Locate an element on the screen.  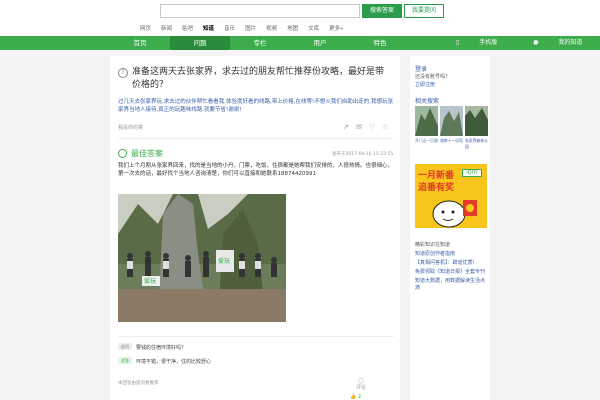
thumb-captions: 开门山一日游 湖南十一自驾 张家界森林公园 is located at coordinates (452, 144).